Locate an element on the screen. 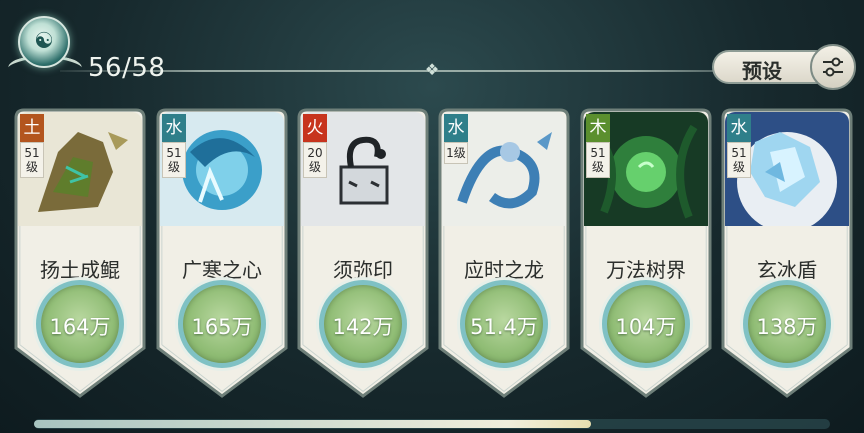 The image size is (864, 433). skill-name: 万法树界 is located at coordinates (646, 270).